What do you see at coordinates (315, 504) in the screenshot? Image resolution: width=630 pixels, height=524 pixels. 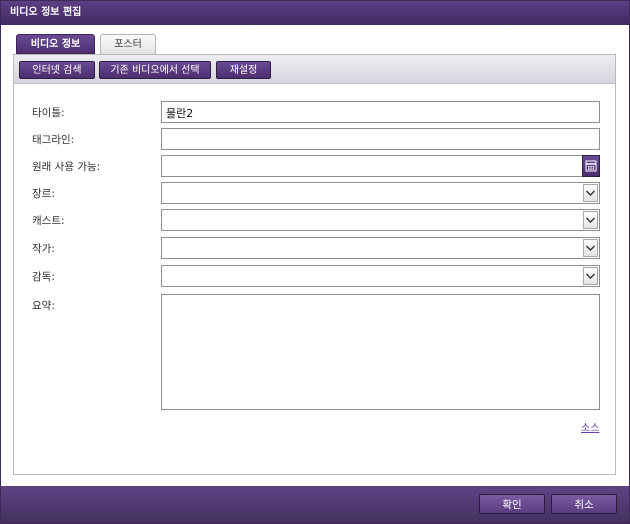 I see `dialog-footer: 확인 취소` at bounding box center [315, 504].